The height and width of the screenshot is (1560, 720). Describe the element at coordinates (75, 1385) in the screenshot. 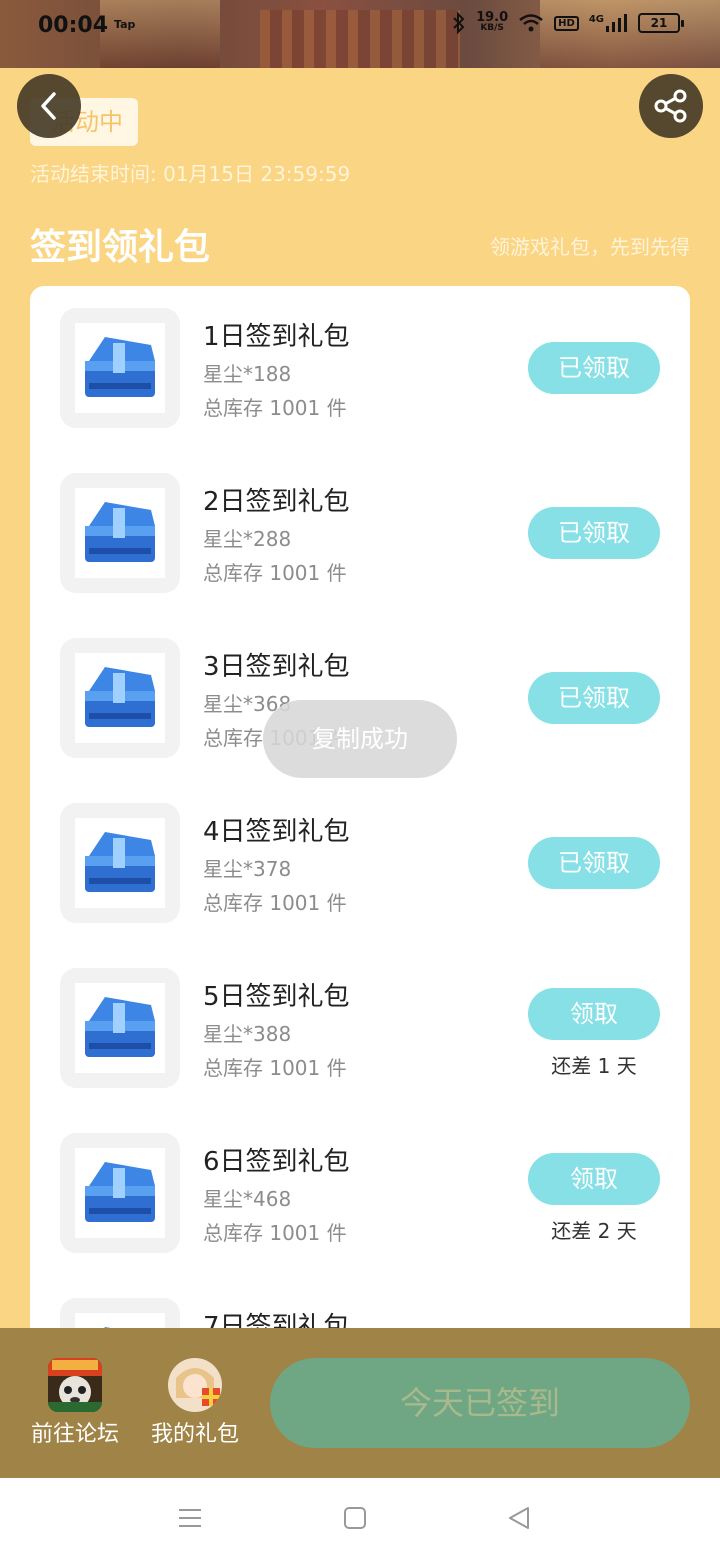

I see `forum-game-icon` at that location.